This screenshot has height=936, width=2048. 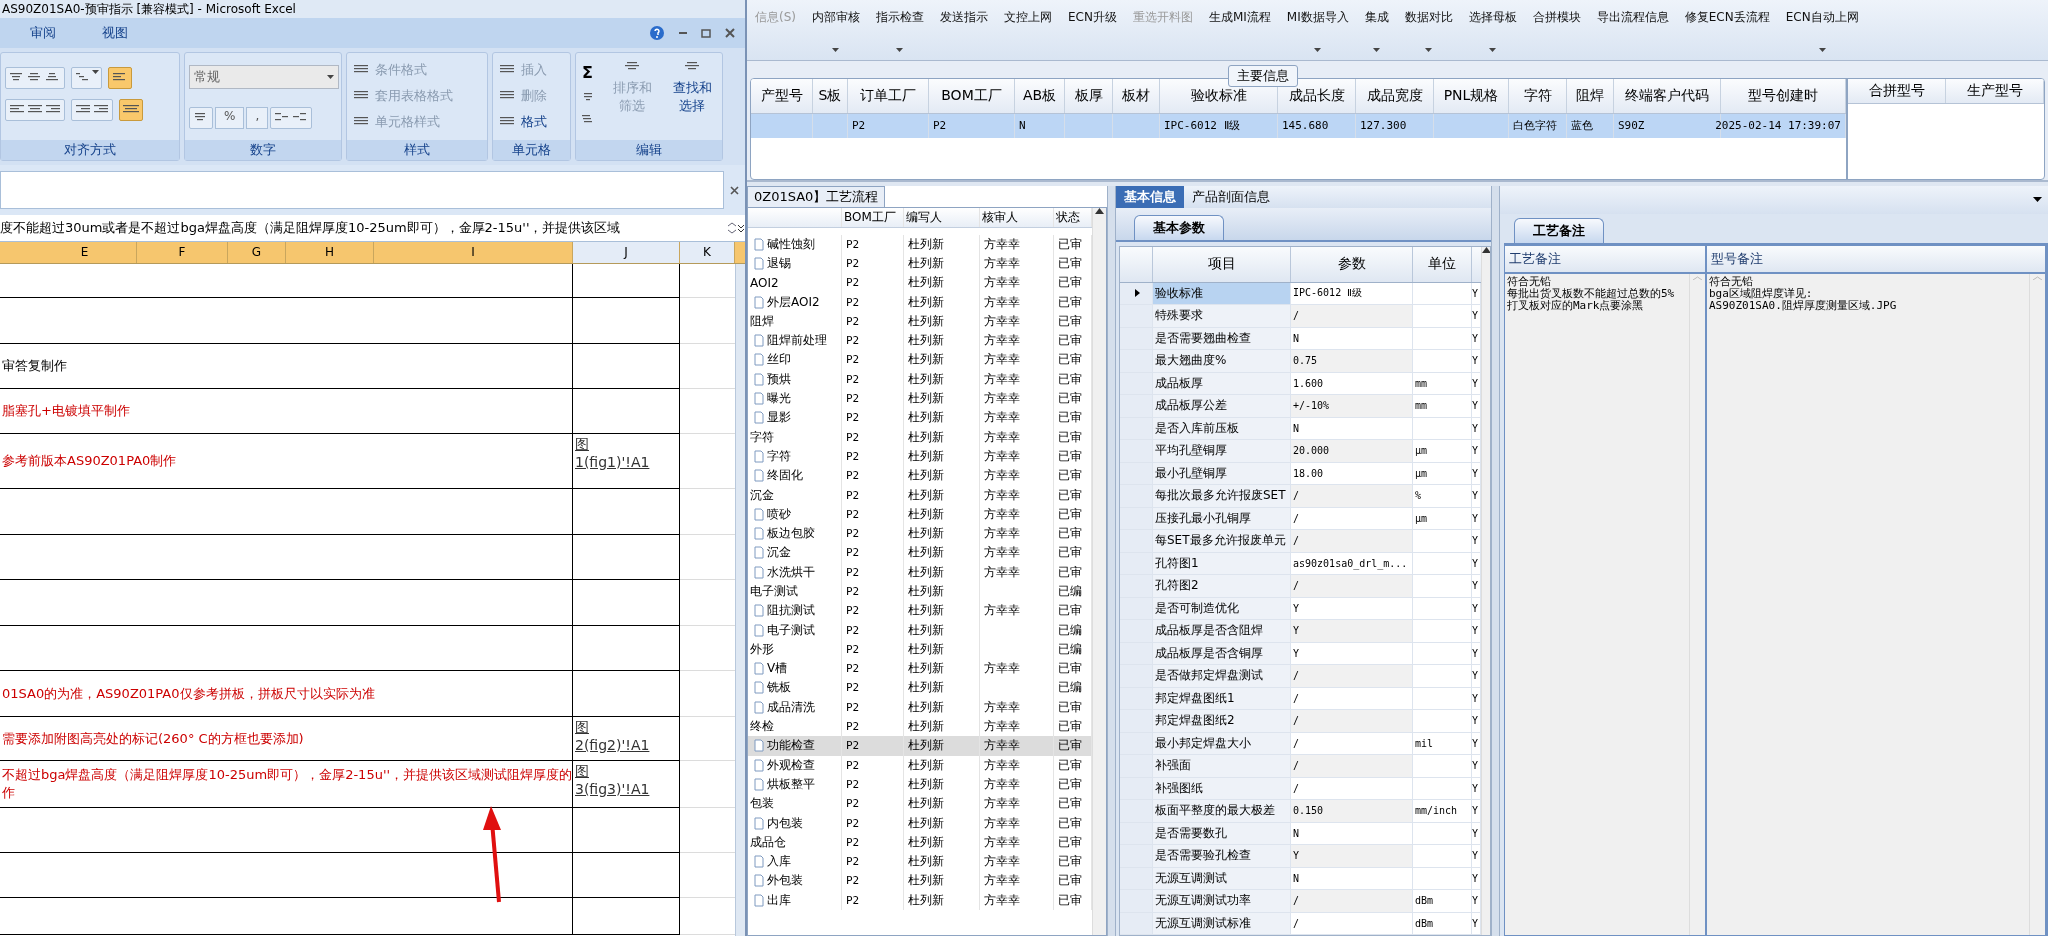 What do you see at coordinates (115, 33) in the screenshot?
I see `ribbon-tab: 视图` at bounding box center [115, 33].